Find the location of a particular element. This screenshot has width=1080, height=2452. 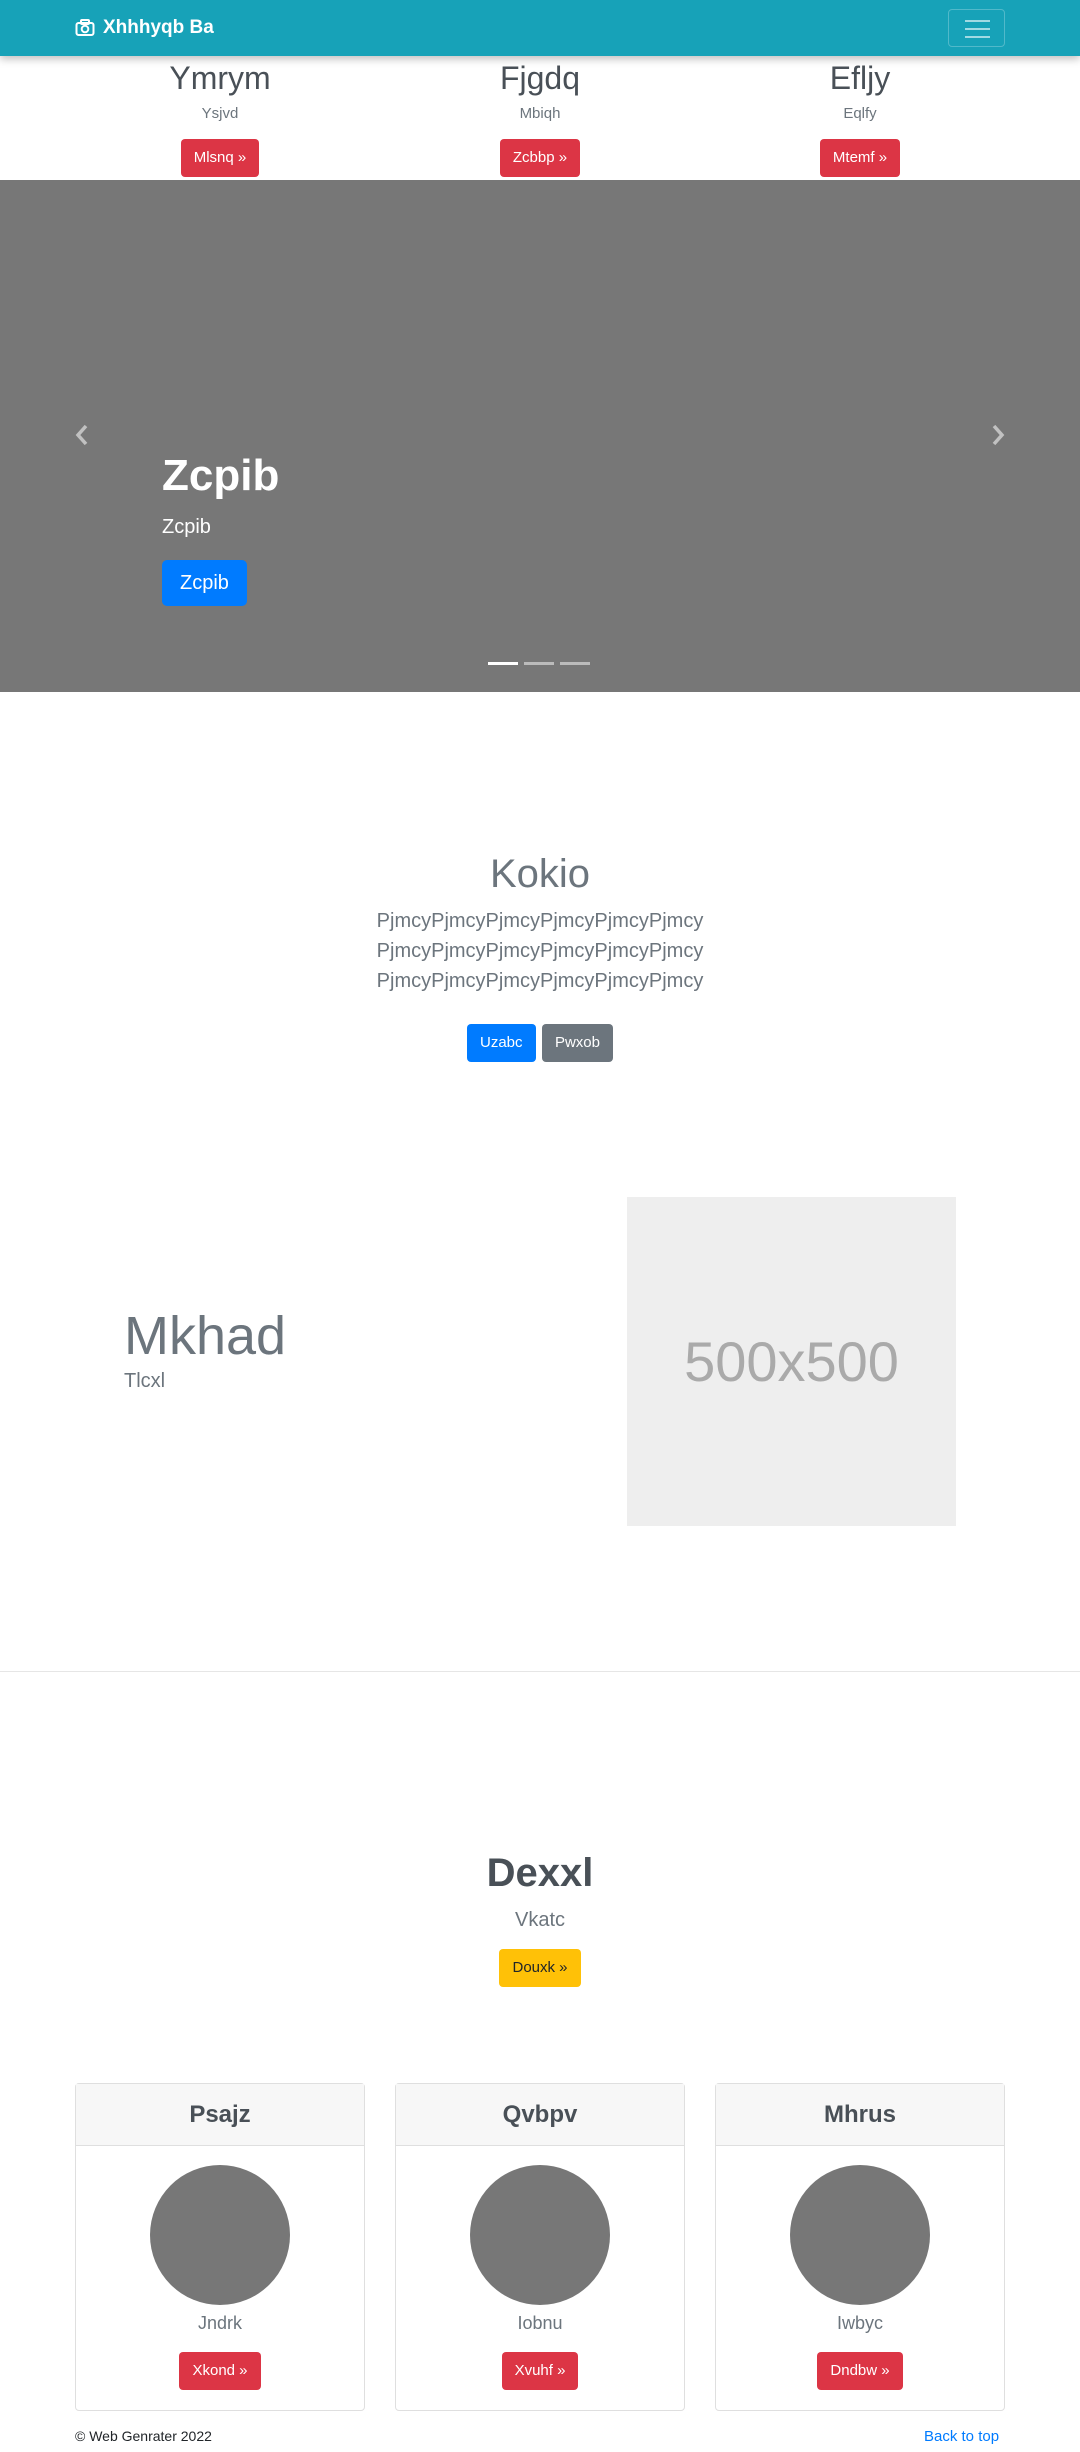

card-name: Iobnu is located at coordinates (540, 2323).